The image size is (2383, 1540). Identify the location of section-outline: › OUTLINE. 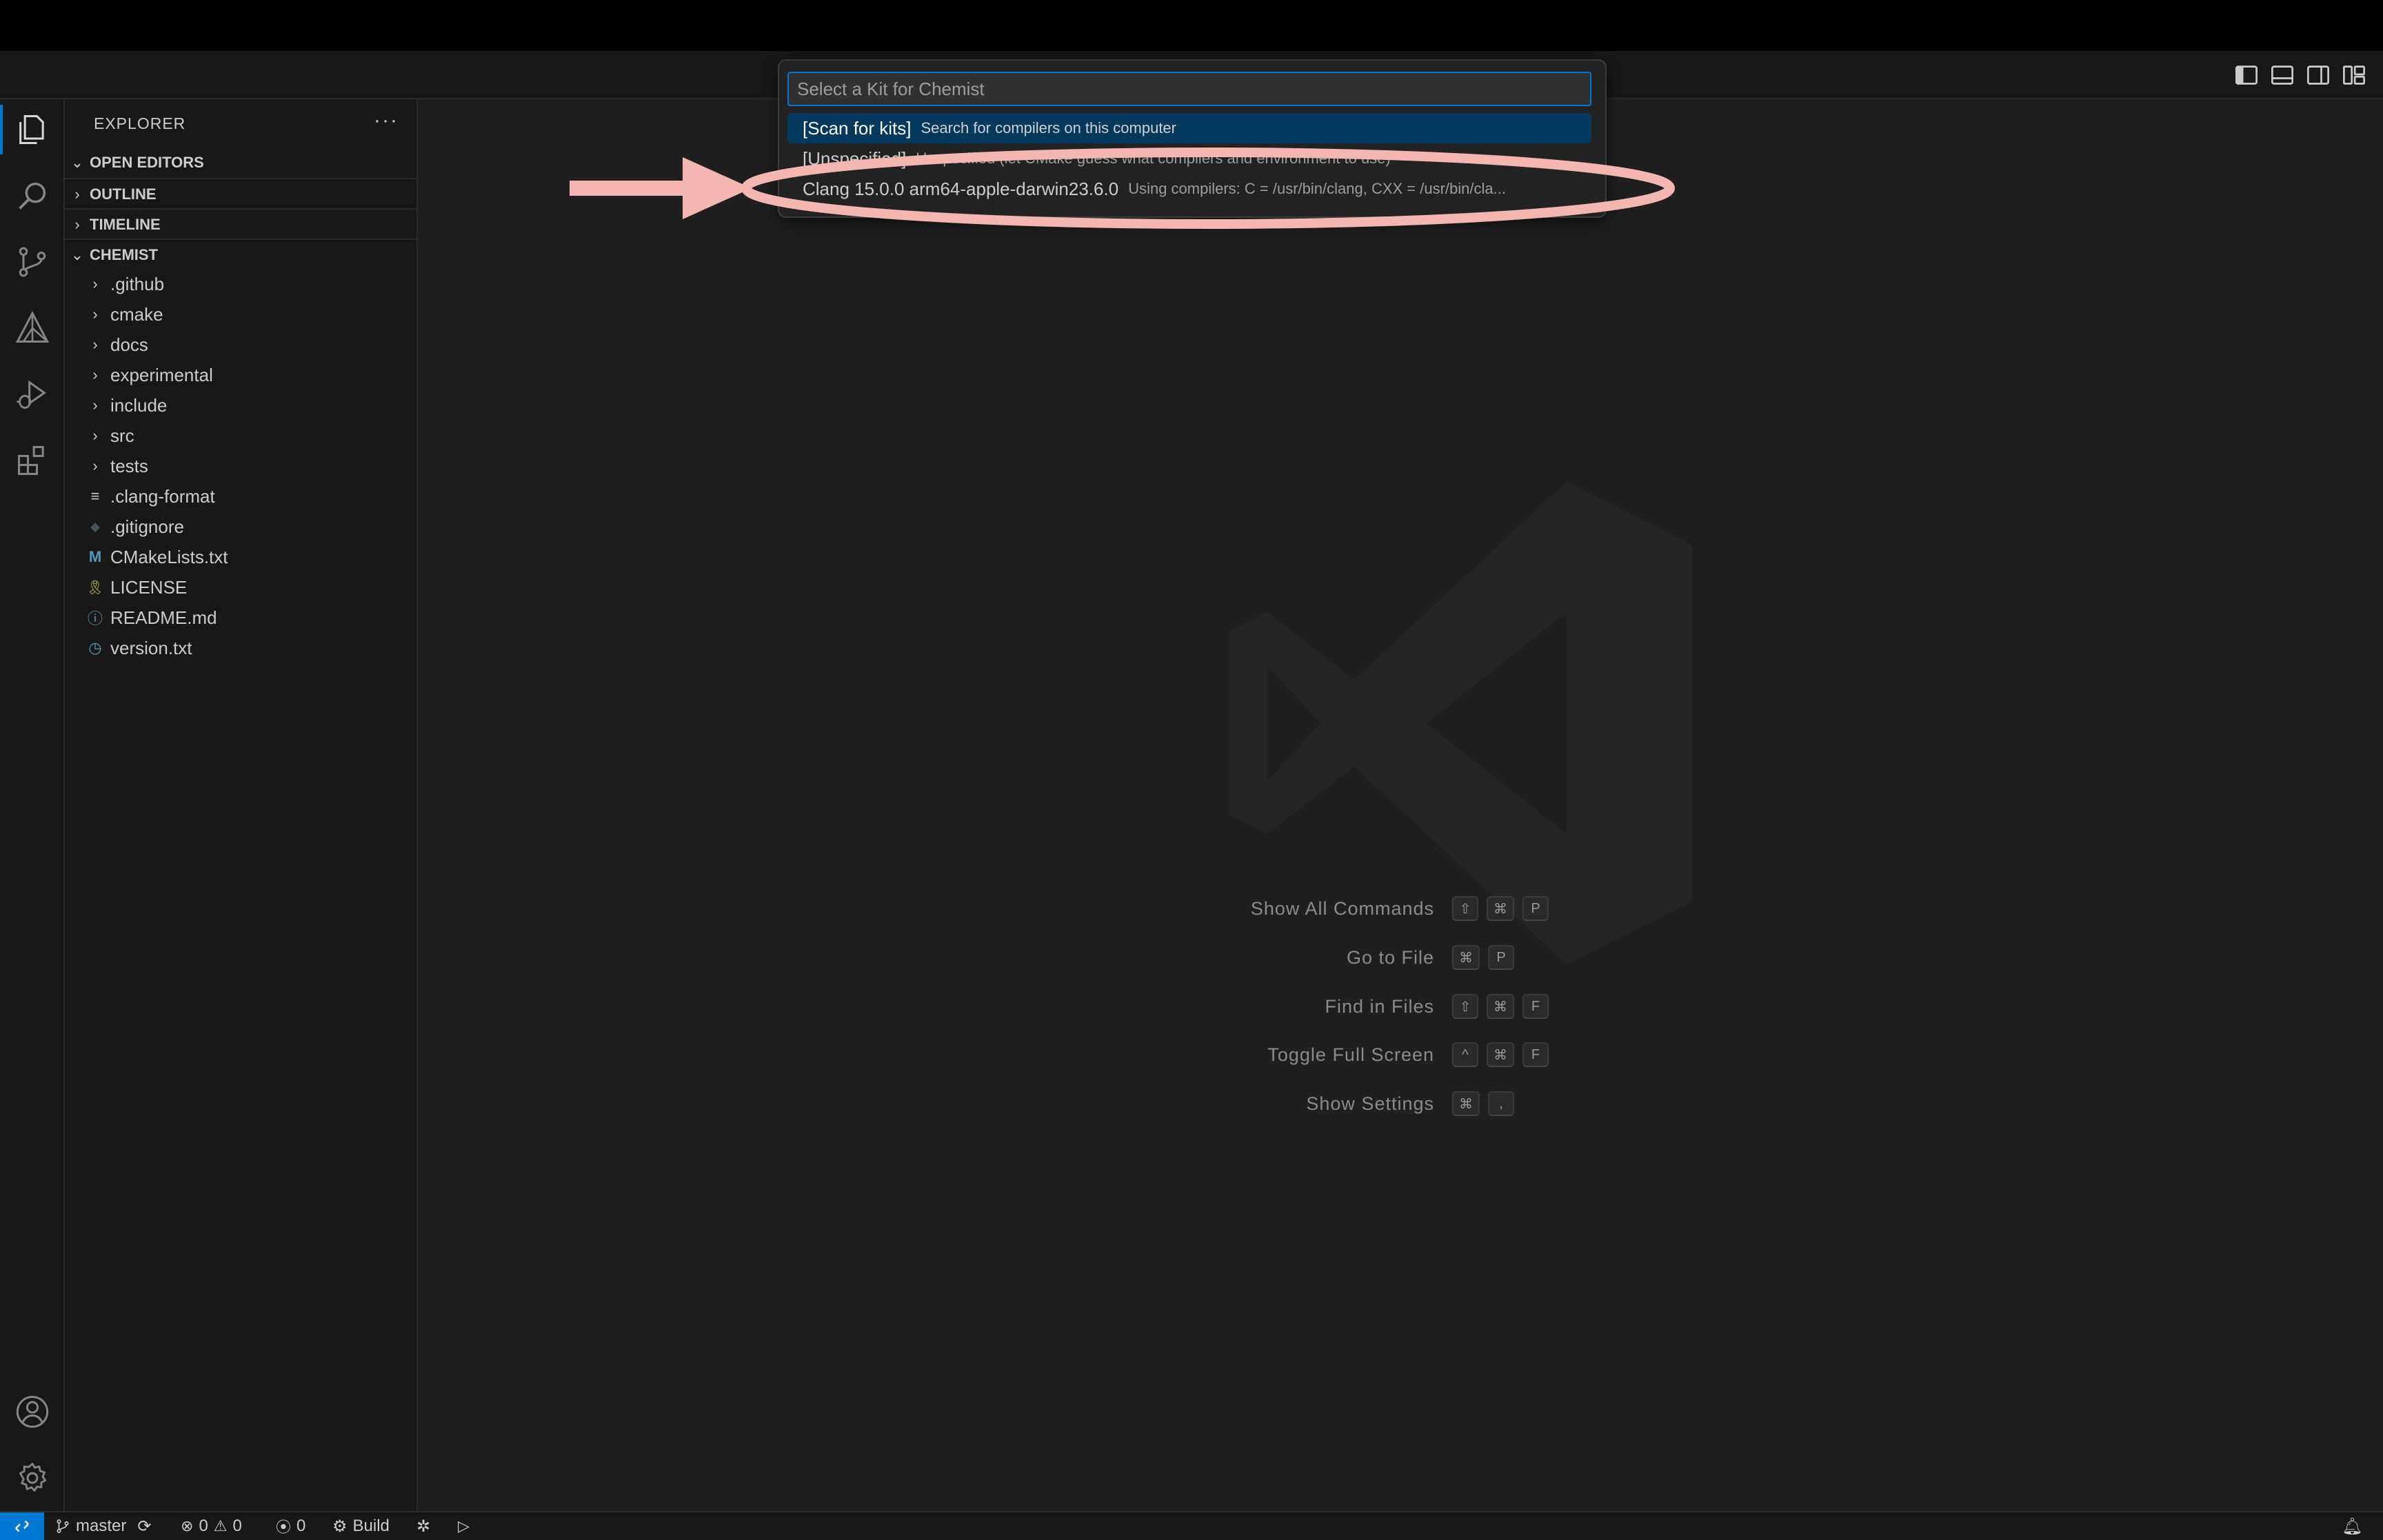
(240, 194).